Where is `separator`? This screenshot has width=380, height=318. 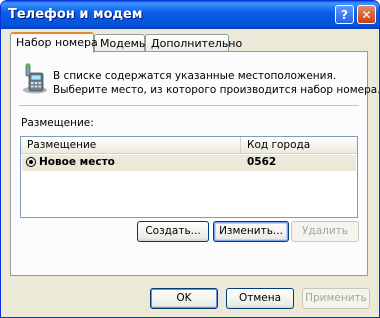
separator is located at coordinates (189, 105).